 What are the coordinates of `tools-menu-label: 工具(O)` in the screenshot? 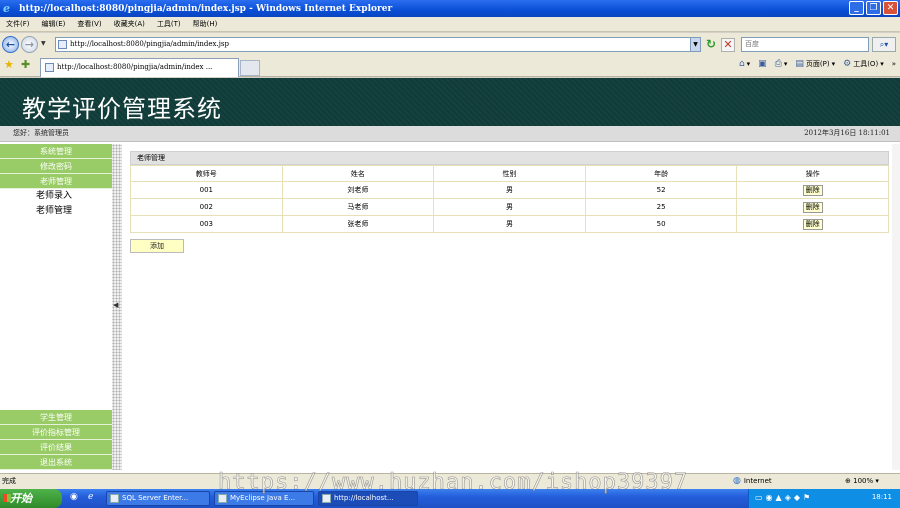 It's located at (866, 64).